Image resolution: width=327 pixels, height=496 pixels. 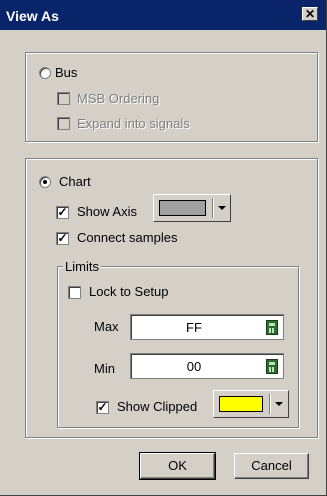 What do you see at coordinates (310, 14) in the screenshot?
I see `close-icon: ✕` at bounding box center [310, 14].